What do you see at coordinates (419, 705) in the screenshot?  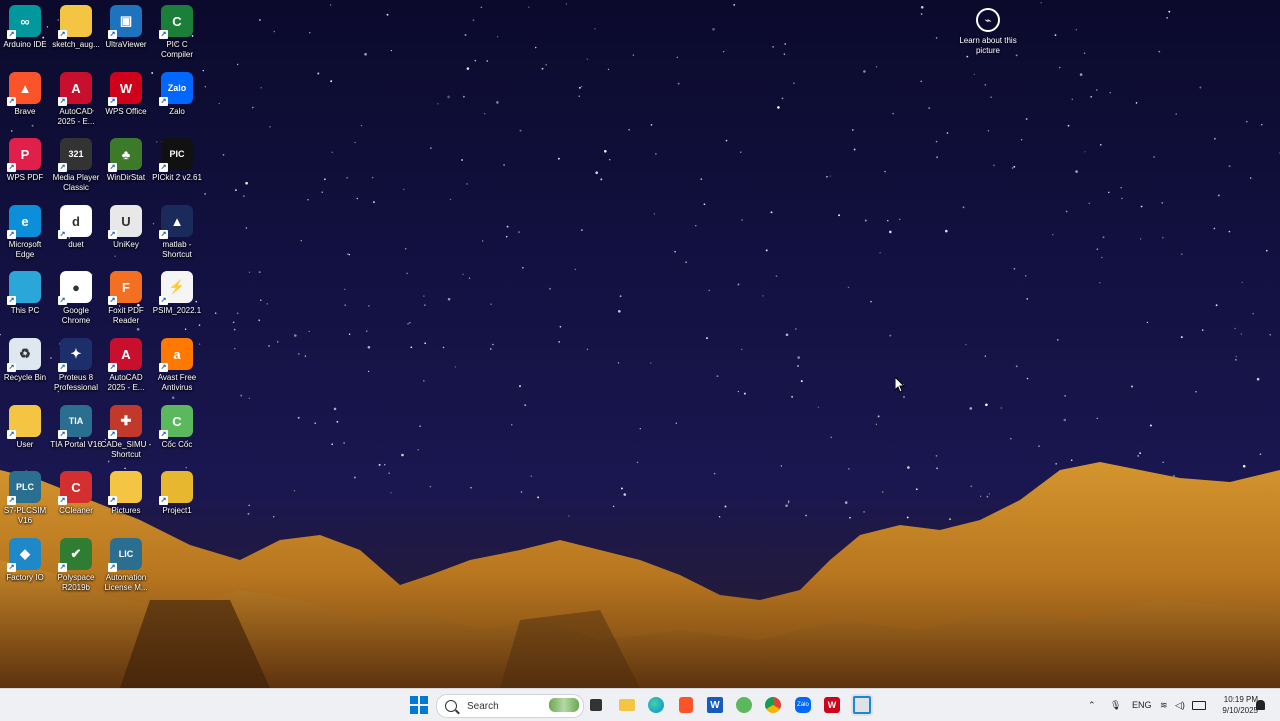 I see `start-button` at bounding box center [419, 705].